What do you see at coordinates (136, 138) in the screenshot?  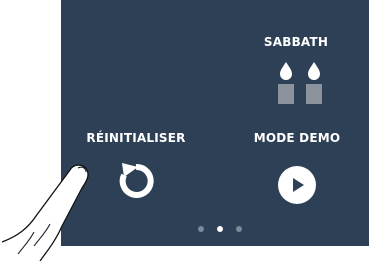 I see `reset-label: RÉINITIALISER` at bounding box center [136, 138].